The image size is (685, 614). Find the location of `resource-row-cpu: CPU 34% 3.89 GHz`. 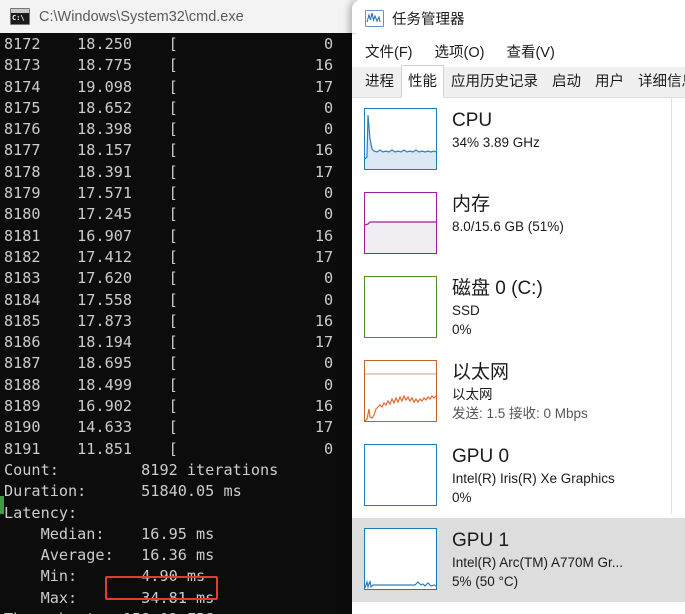

resource-row-cpu: CPU 34% 3.89 GHz is located at coordinates (518, 140).